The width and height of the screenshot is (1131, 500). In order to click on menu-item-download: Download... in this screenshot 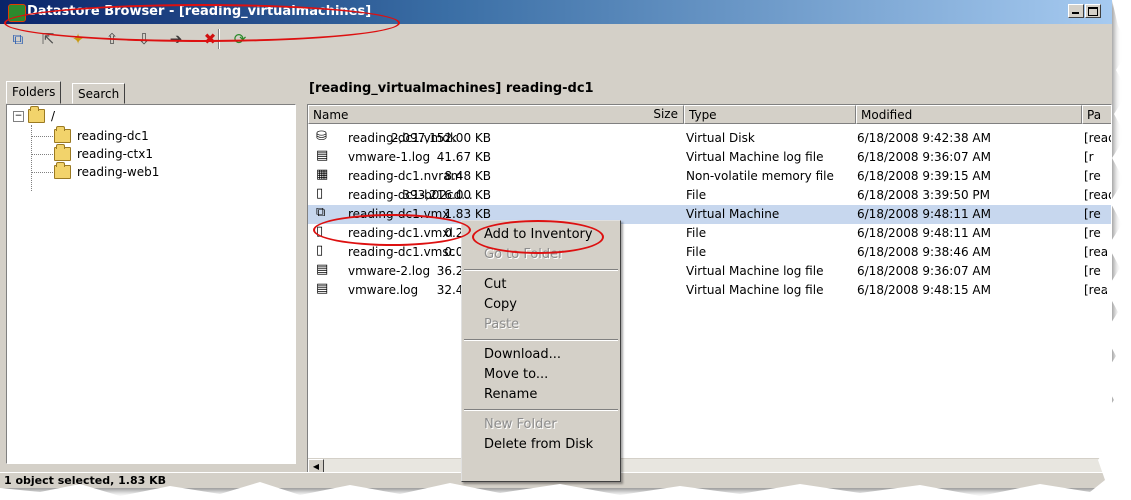, I will do `click(541, 355)`.